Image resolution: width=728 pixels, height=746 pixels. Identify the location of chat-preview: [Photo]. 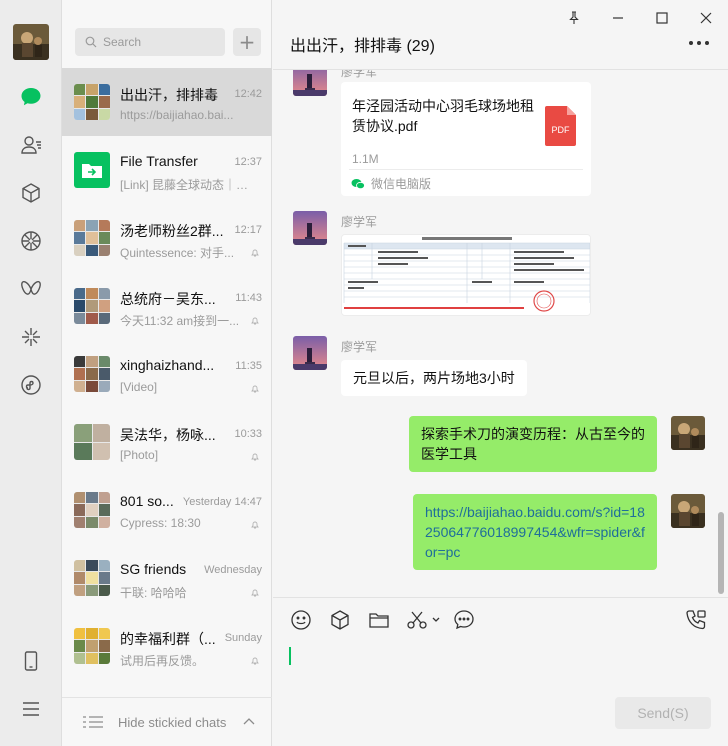
(139, 455).